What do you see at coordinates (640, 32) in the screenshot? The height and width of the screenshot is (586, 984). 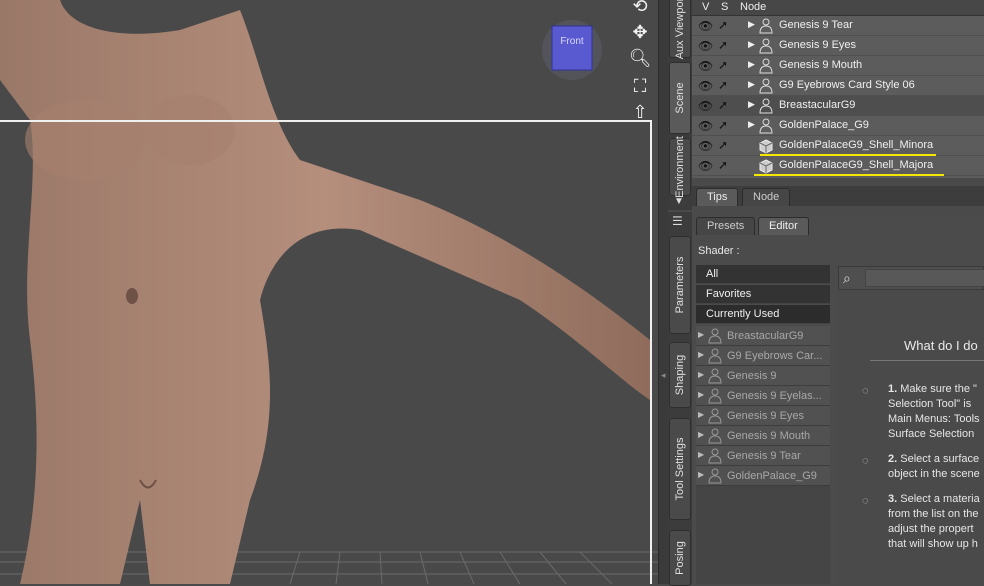 I see `pan-icon: ✥` at bounding box center [640, 32].